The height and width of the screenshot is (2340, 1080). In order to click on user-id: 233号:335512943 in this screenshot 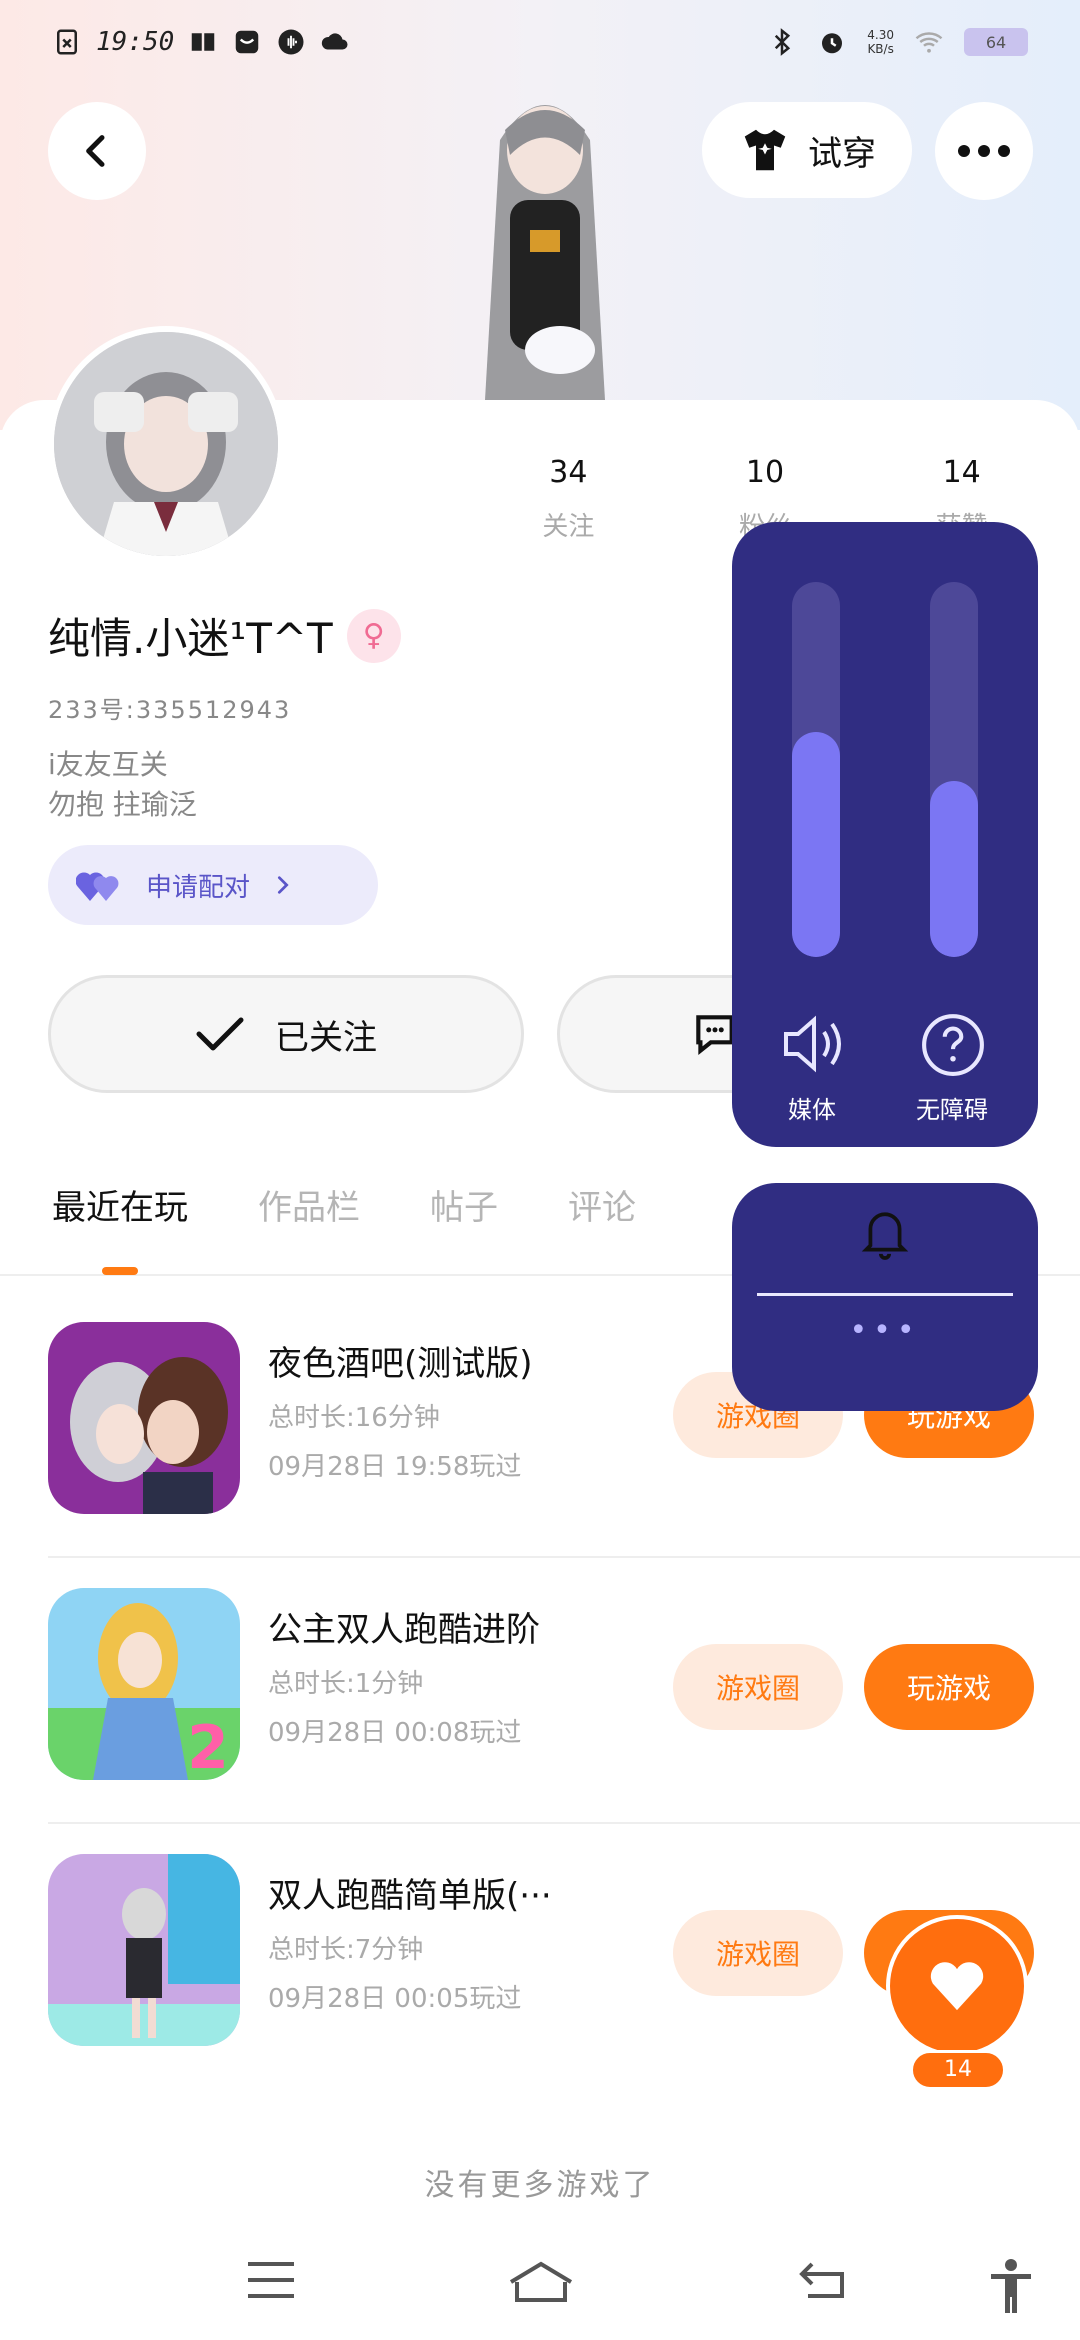, I will do `click(170, 710)`.